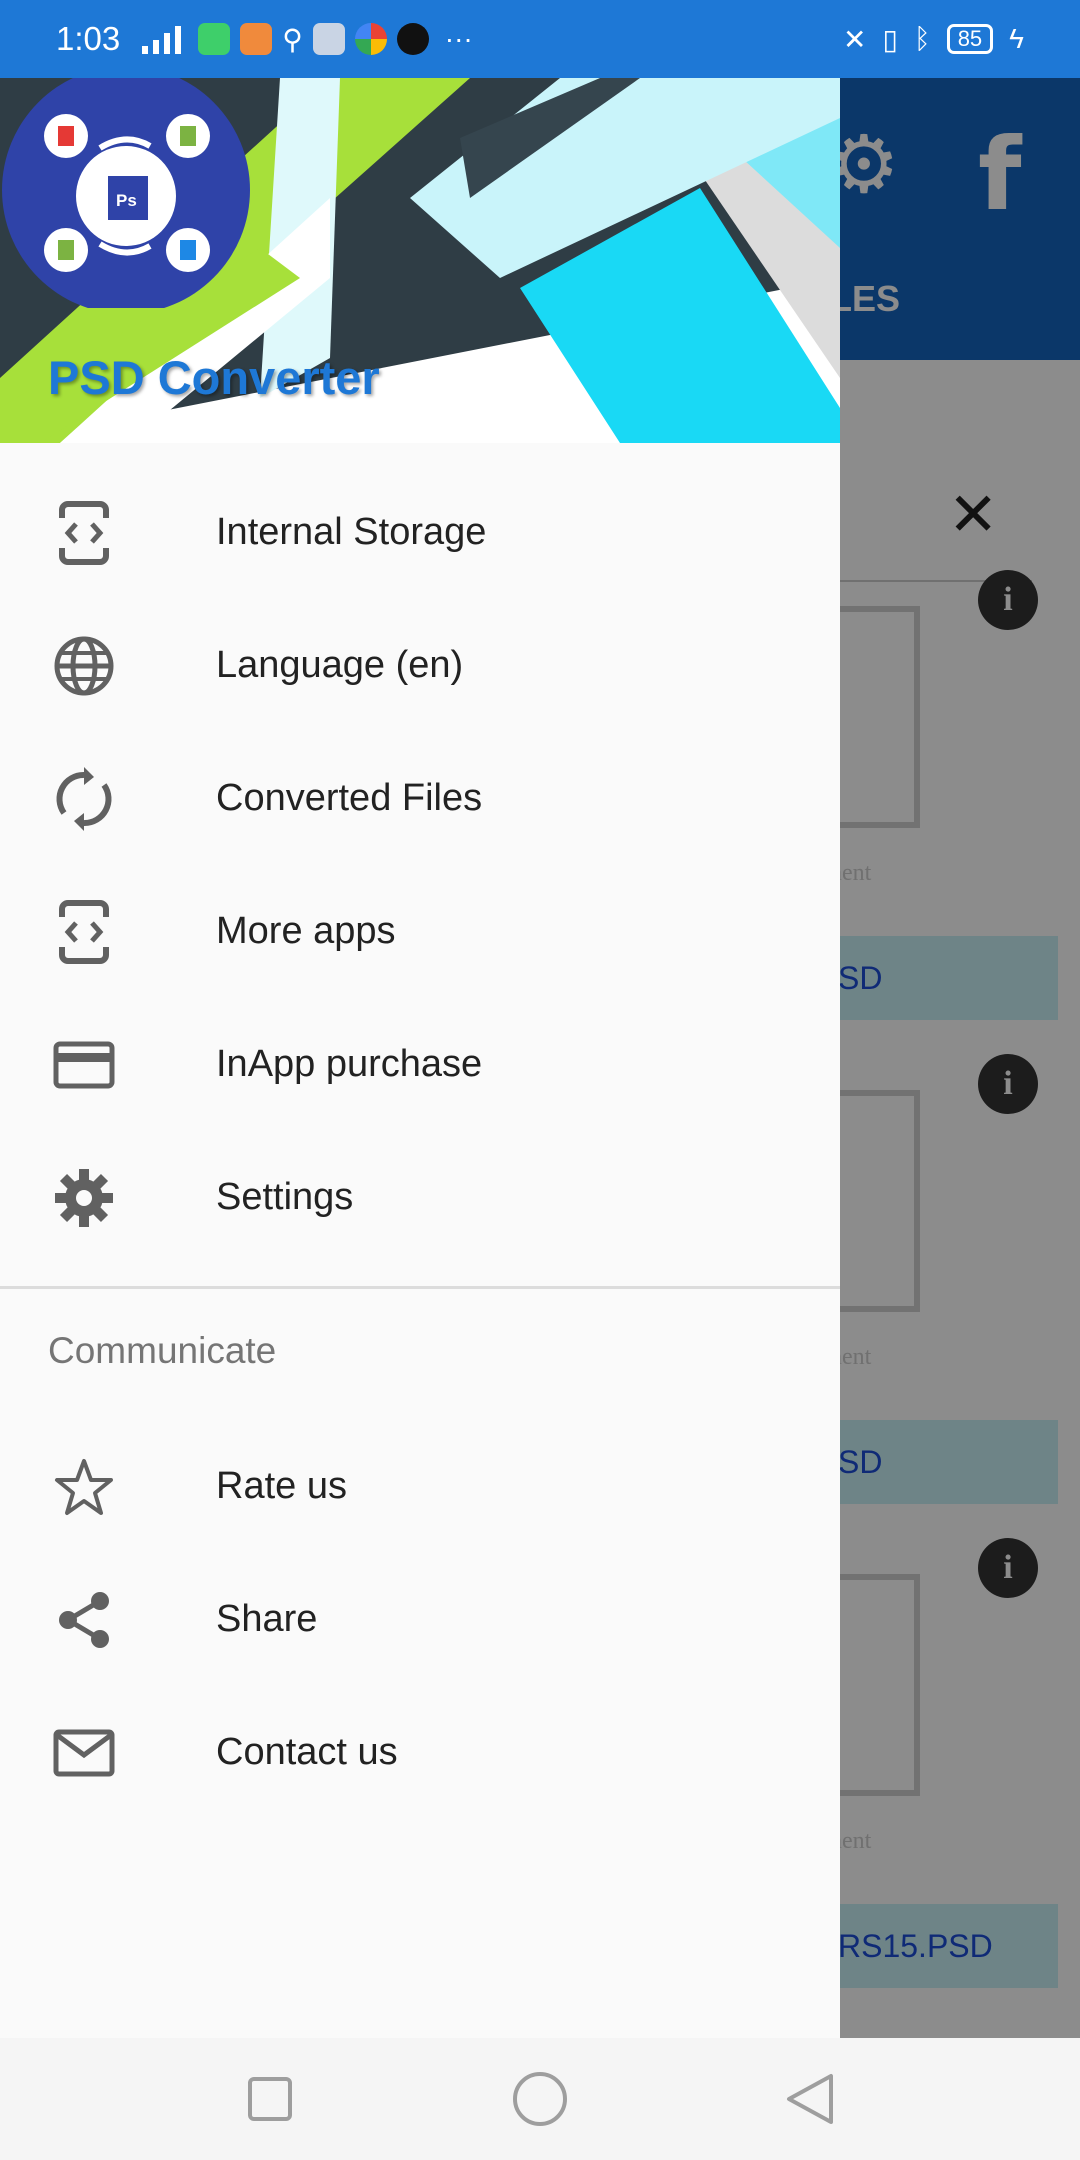 Image resolution: width=1080 pixels, height=2160 pixels. I want to click on menu-item-more-apps: More apps, so click(420, 931).